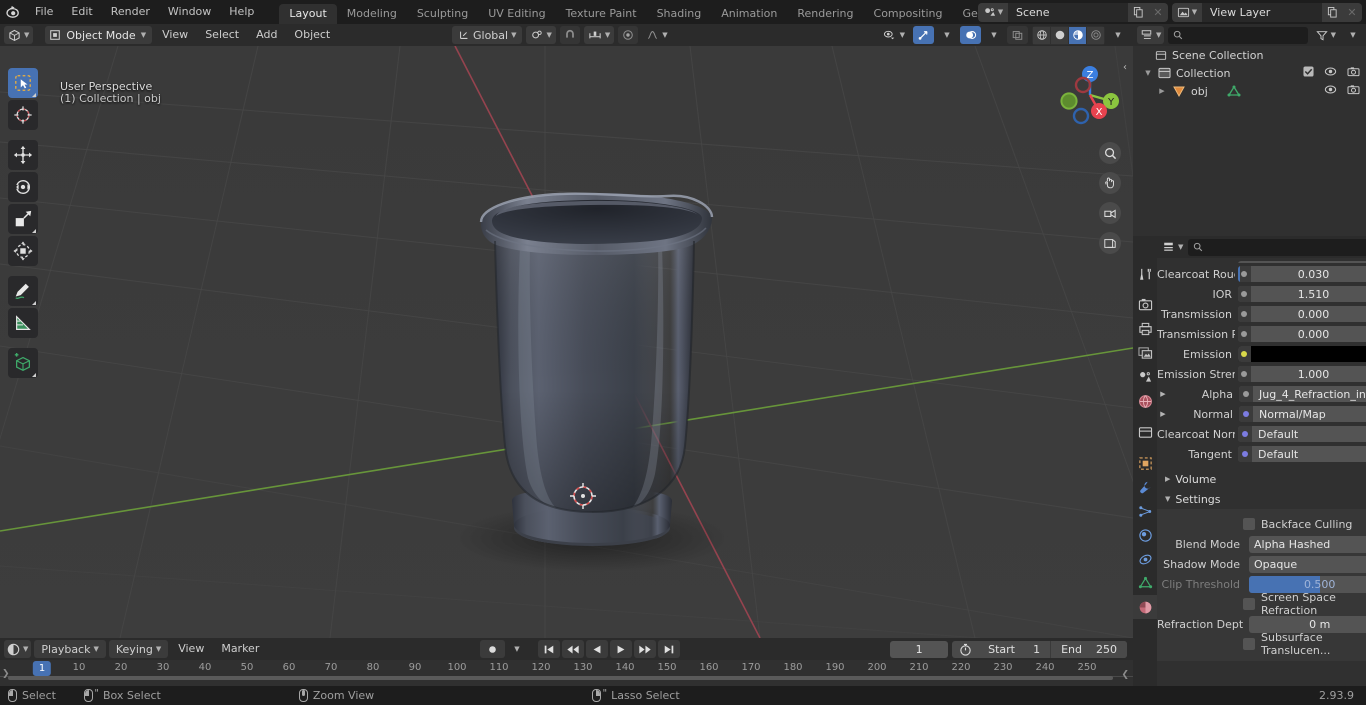  Describe the element at coordinates (1238, 35) in the screenshot. I see `outliner-search-input` at that location.